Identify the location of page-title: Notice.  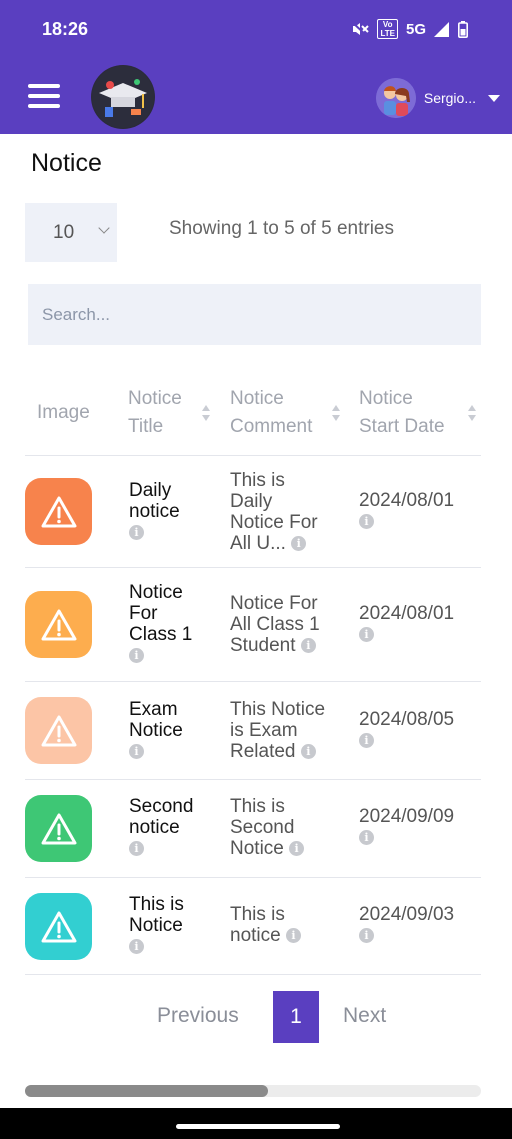
(66, 163).